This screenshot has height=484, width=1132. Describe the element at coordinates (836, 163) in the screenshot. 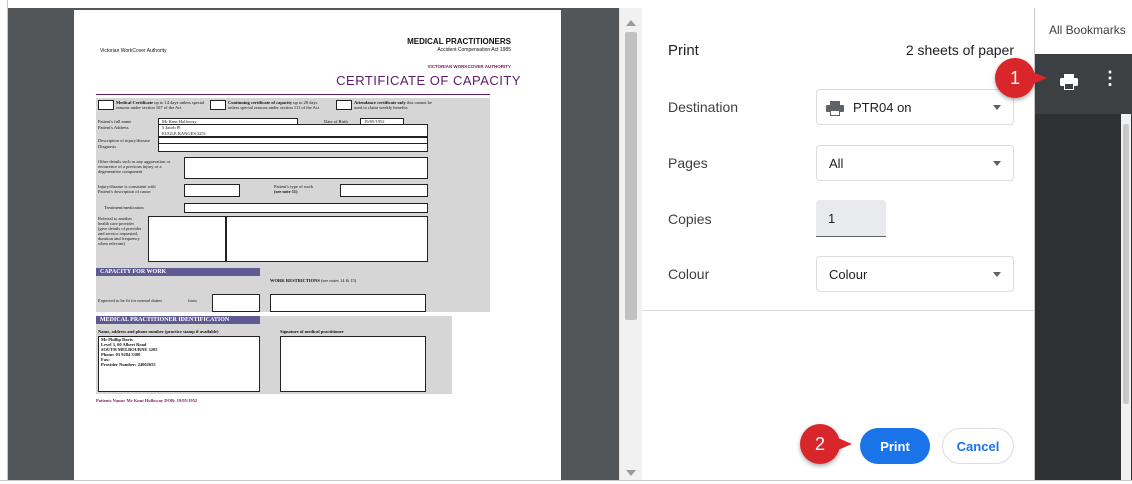

I see `pages-value: All` at that location.